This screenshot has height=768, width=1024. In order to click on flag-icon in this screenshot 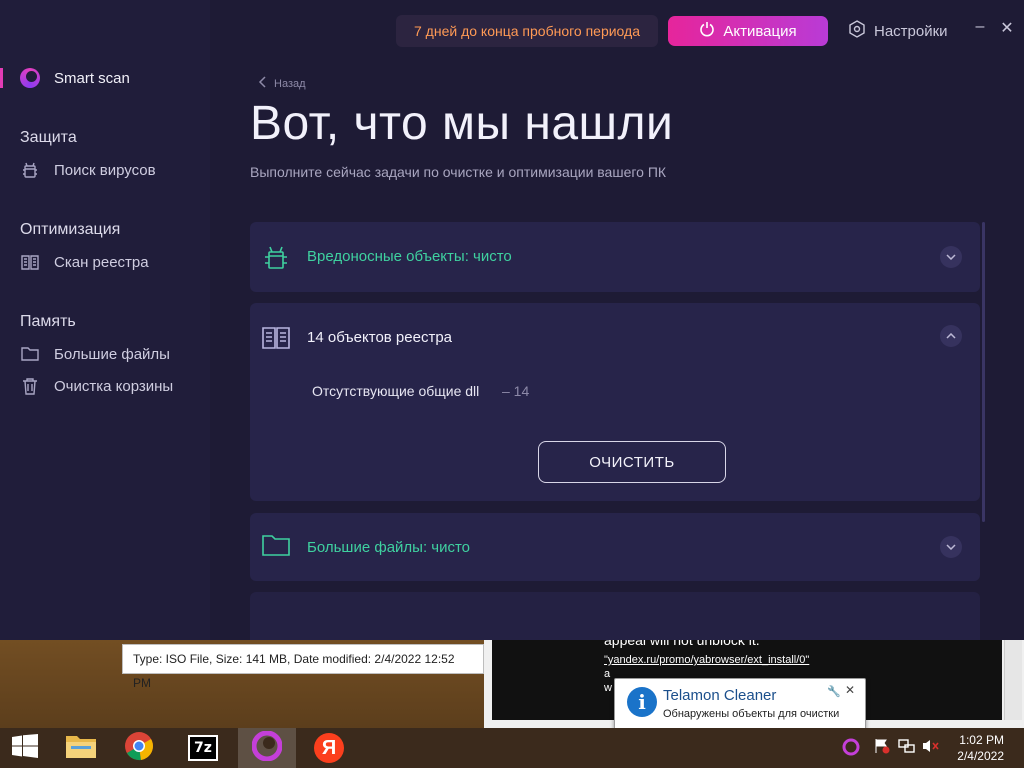, I will do `click(883, 747)`.